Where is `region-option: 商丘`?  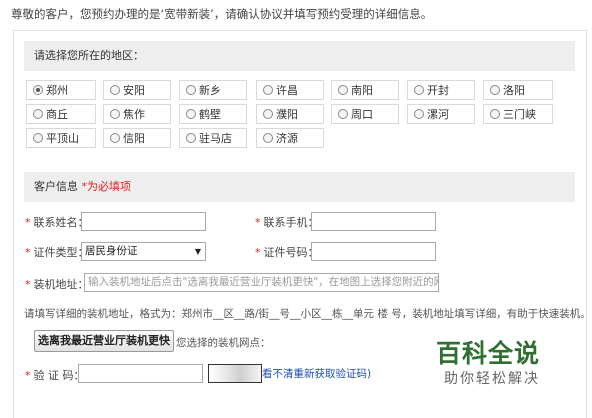 region-option: 商丘 is located at coordinates (61, 114).